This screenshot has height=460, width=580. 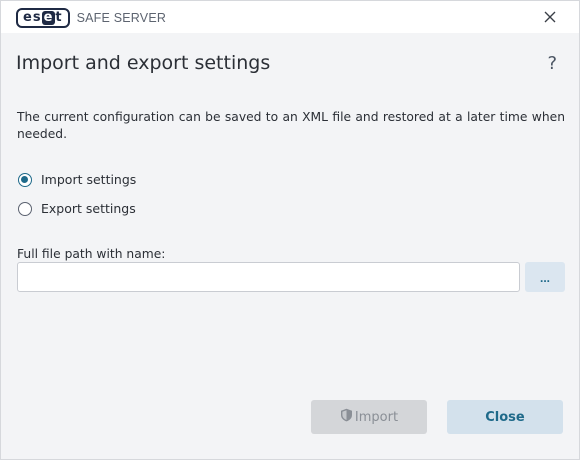 What do you see at coordinates (143, 63) in the screenshot?
I see `dialog-title: Import and export settings` at bounding box center [143, 63].